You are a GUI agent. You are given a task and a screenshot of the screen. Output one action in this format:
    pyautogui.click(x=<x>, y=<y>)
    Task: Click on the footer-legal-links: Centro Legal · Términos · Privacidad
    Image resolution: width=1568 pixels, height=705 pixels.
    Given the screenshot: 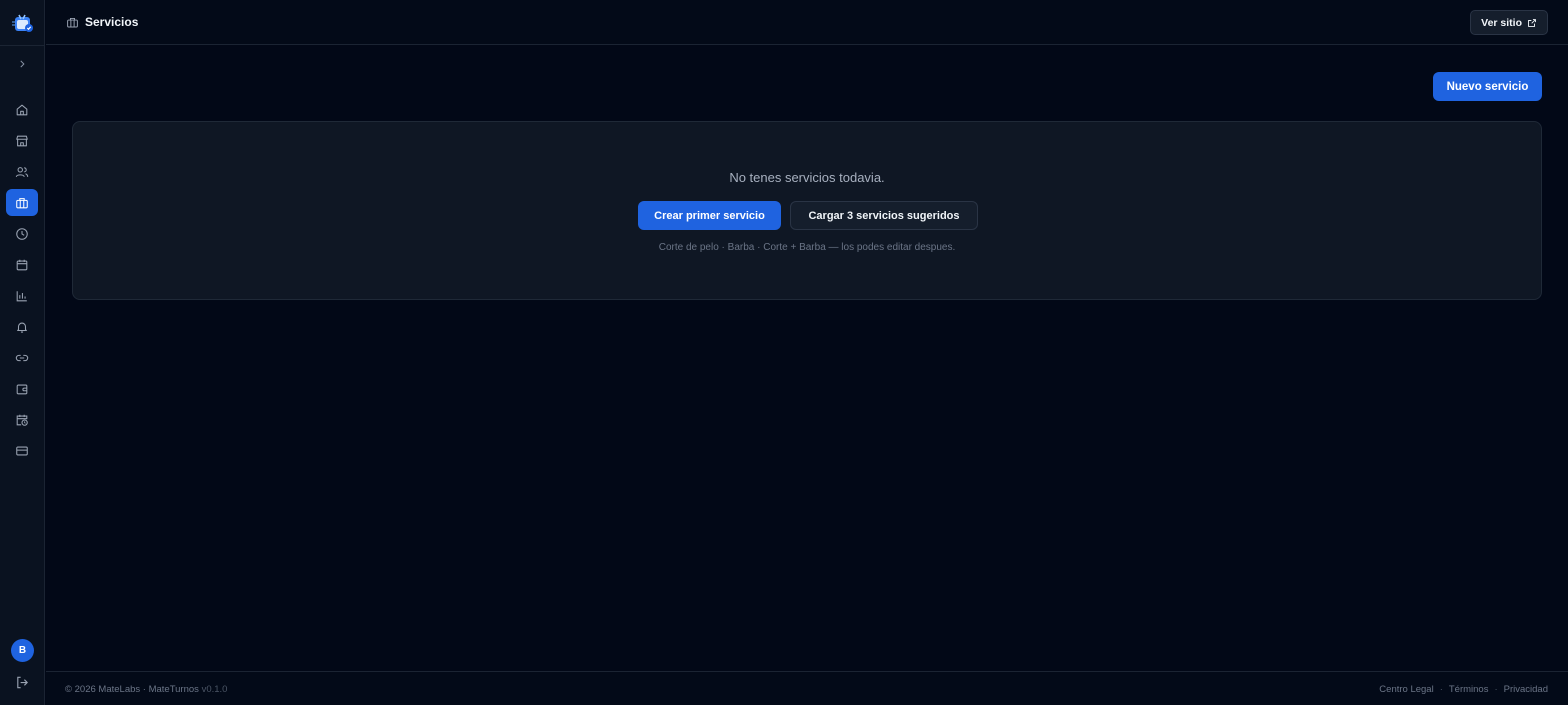 What is the action you would take?
    pyautogui.click(x=1463, y=689)
    